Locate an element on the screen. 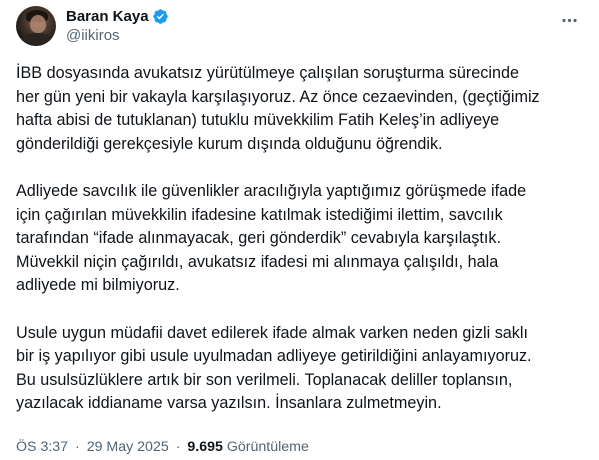 Image resolution: width=599 pixels, height=460 pixels. tweet-time: ÖS 3:37 is located at coordinates (42, 447).